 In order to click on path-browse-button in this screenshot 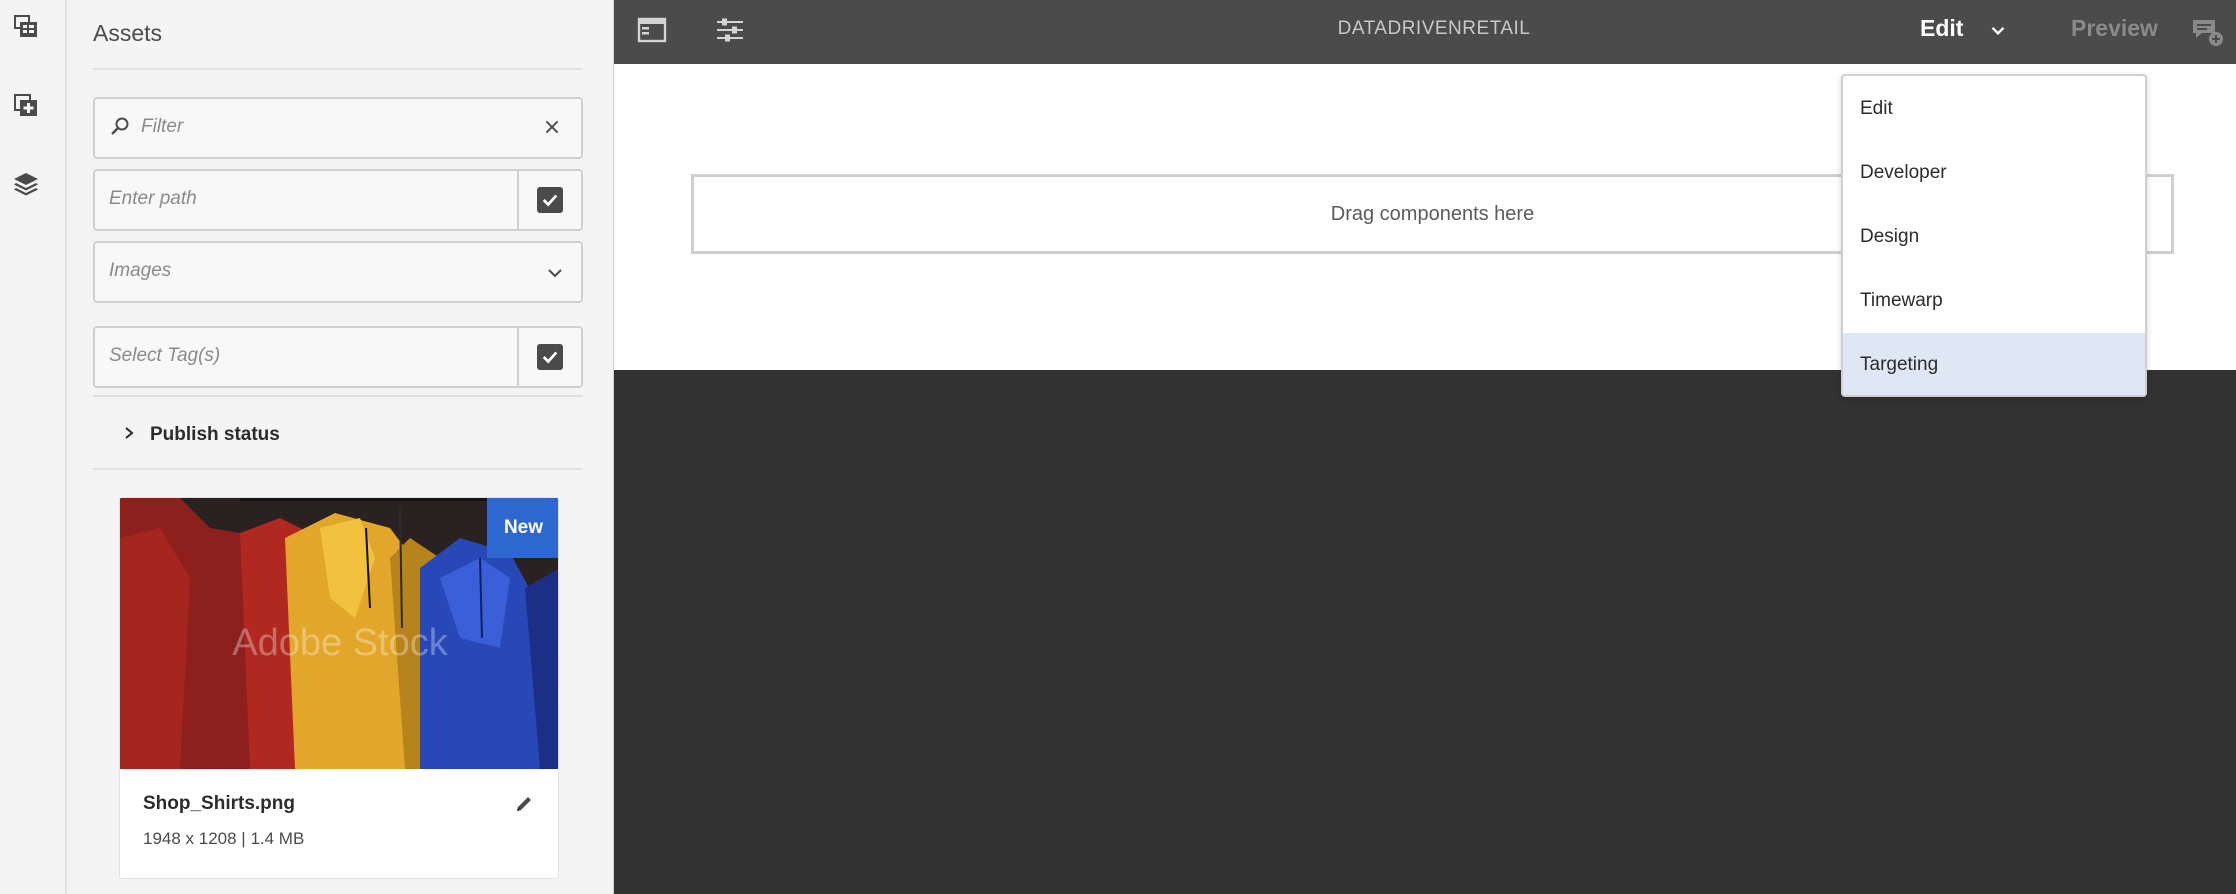, I will do `click(549, 200)`.